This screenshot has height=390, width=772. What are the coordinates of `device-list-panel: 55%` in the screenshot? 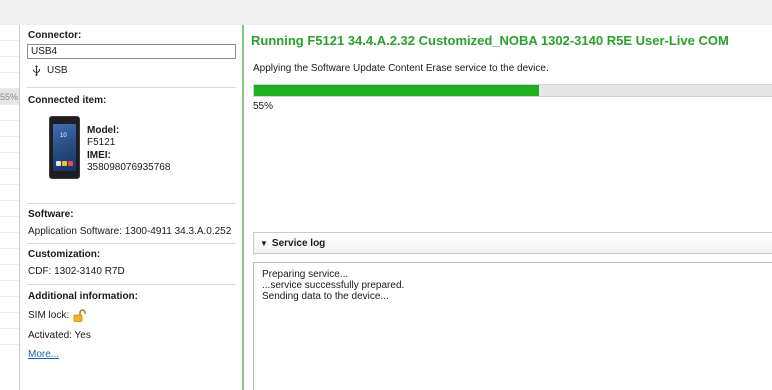 It's located at (10, 207).